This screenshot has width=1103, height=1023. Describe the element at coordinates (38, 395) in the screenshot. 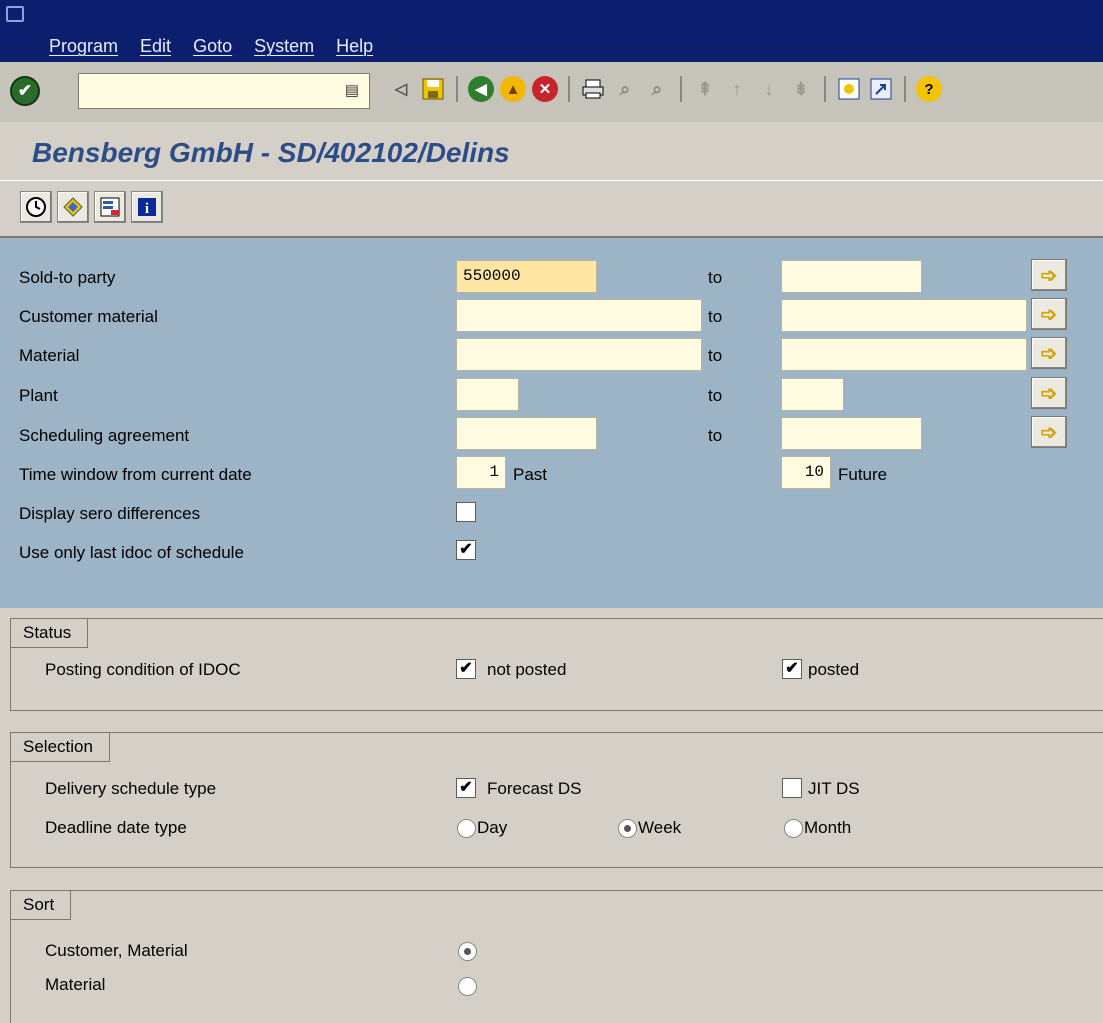

I see `plant-label: Plant` at that location.